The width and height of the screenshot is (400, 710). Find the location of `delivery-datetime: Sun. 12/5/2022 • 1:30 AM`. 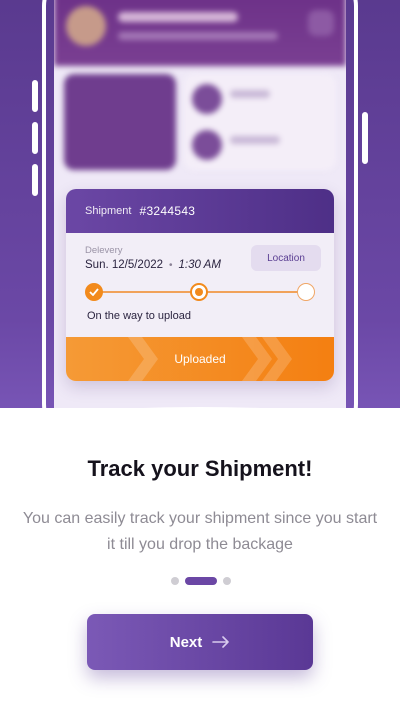

delivery-datetime: Sun. 12/5/2022 • 1:30 AM is located at coordinates (153, 265).